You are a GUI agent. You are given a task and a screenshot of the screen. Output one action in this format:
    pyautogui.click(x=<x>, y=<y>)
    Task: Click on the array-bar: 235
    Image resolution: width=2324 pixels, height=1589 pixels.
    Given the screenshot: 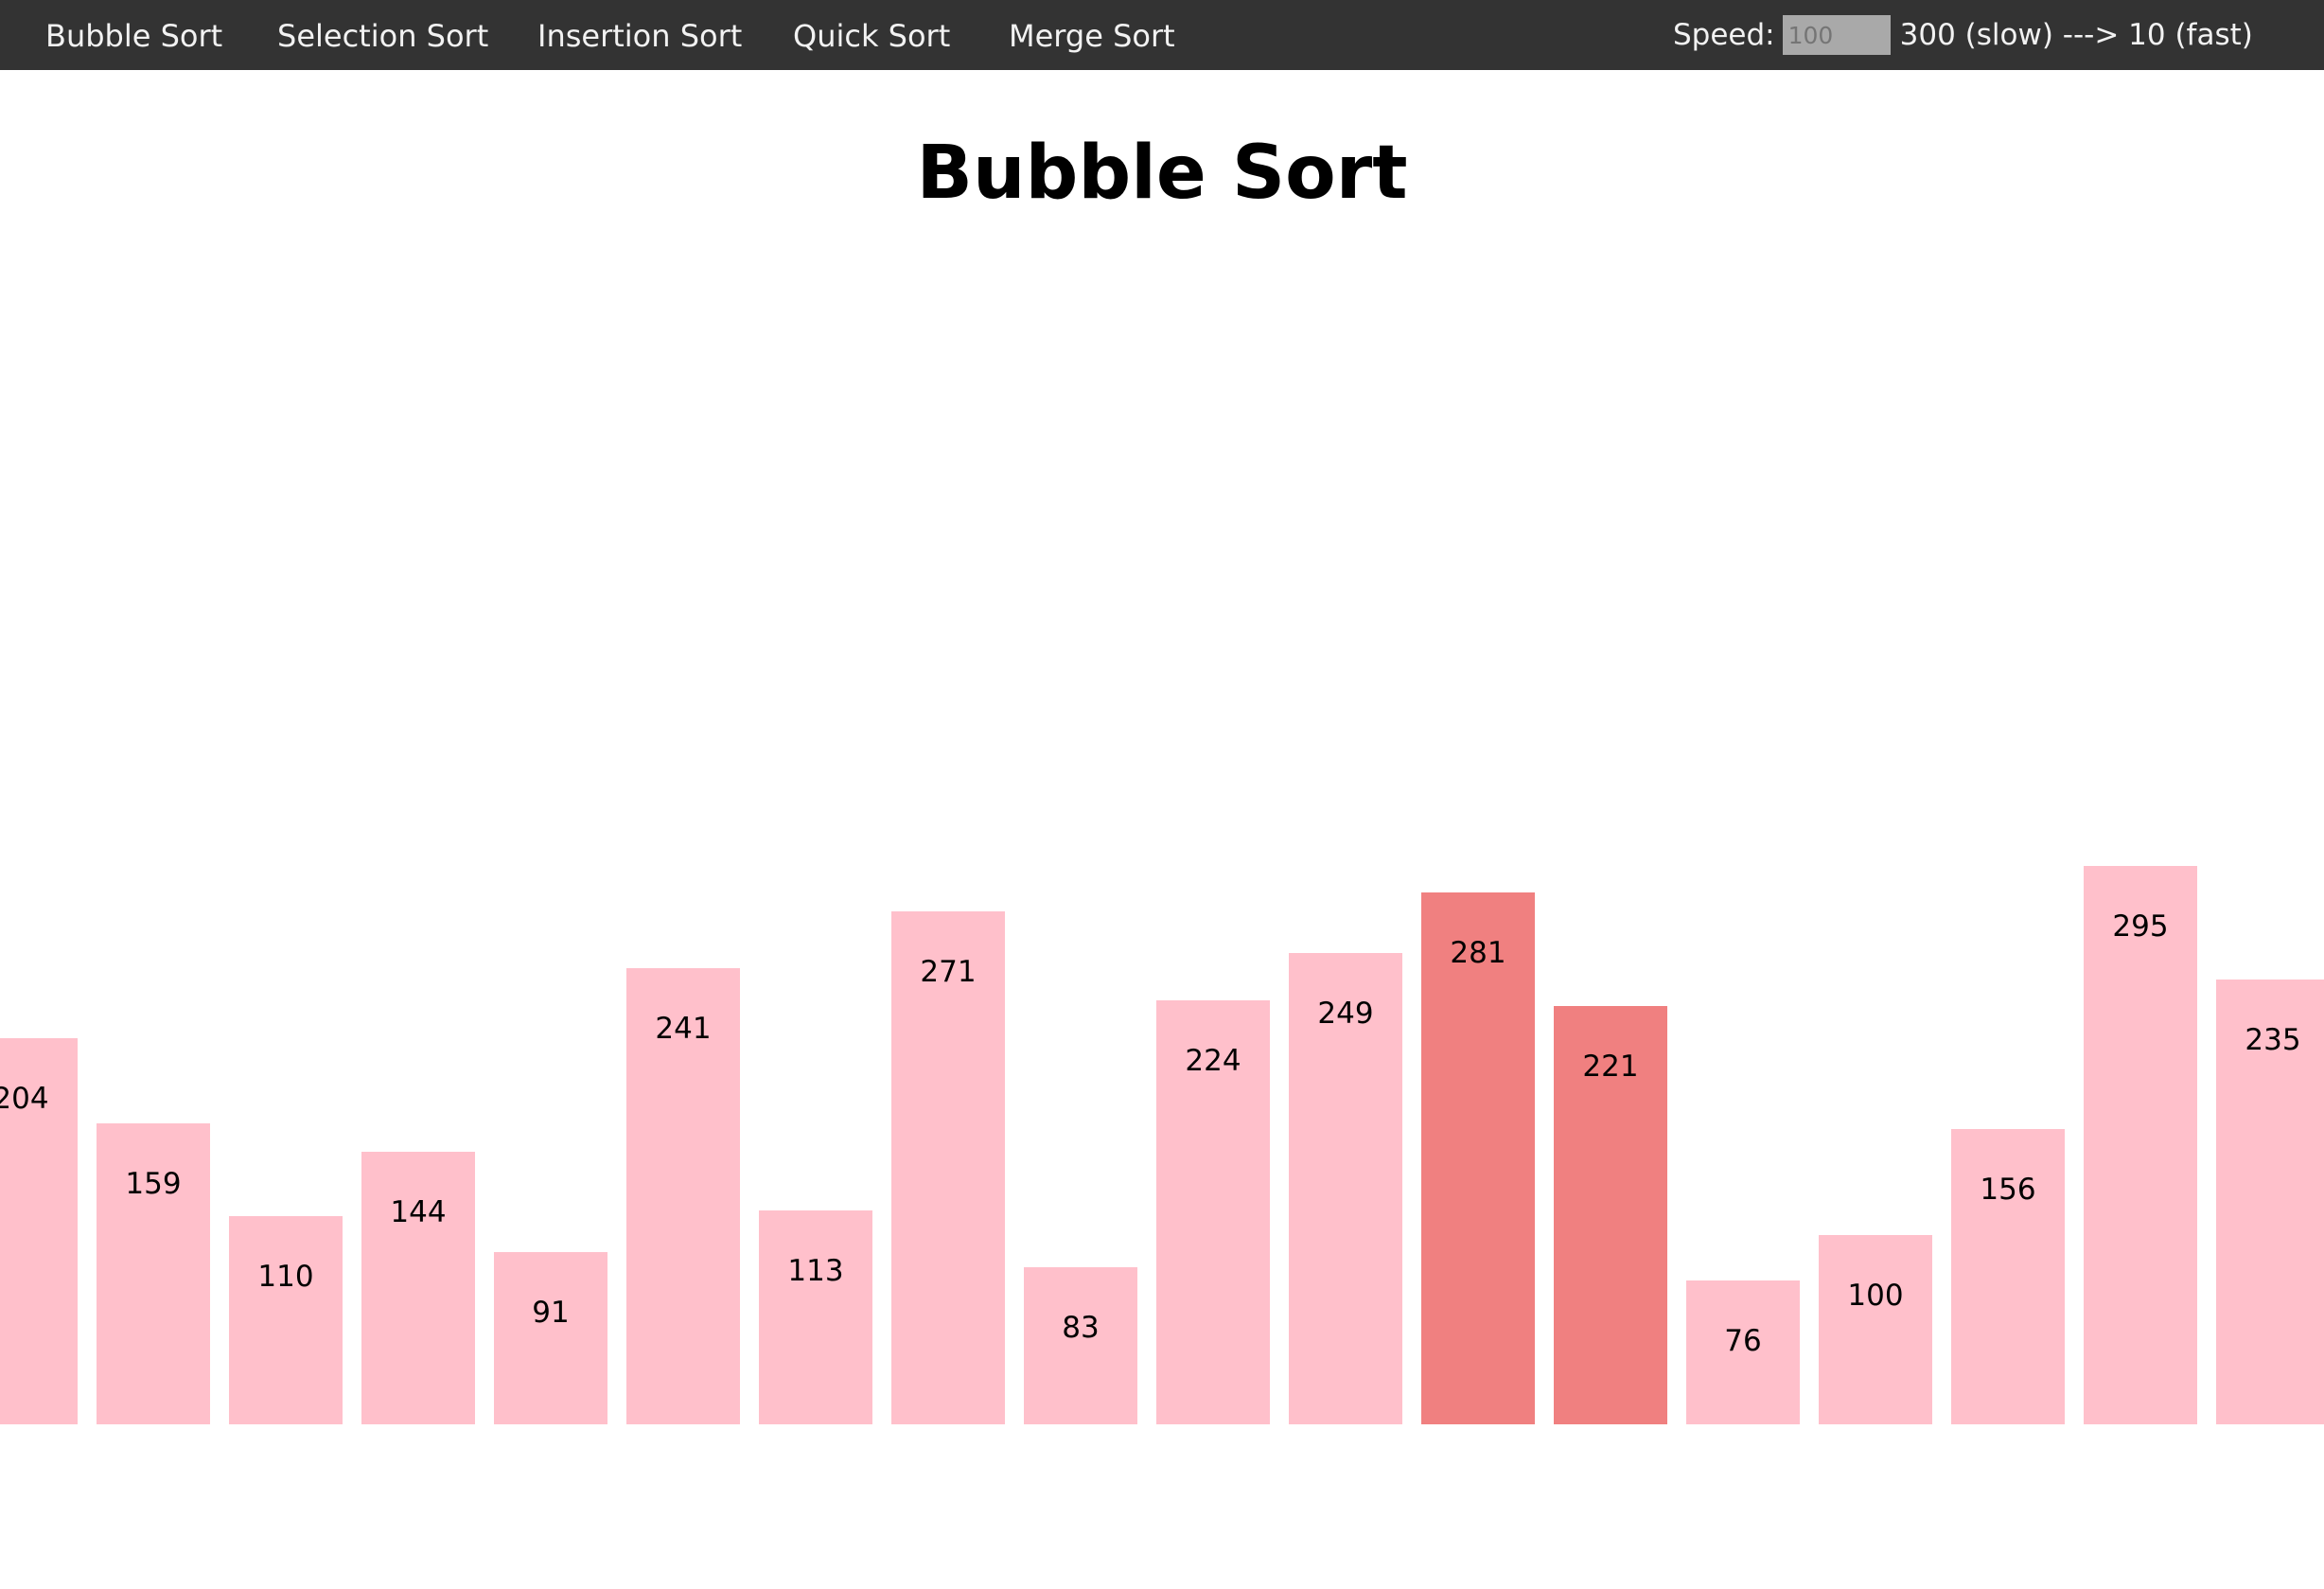 What is the action you would take?
    pyautogui.click(x=2270, y=1202)
    